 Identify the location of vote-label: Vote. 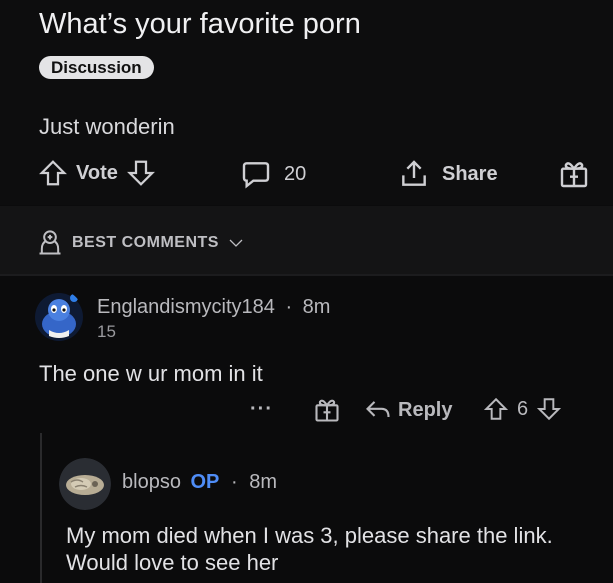
(97, 172).